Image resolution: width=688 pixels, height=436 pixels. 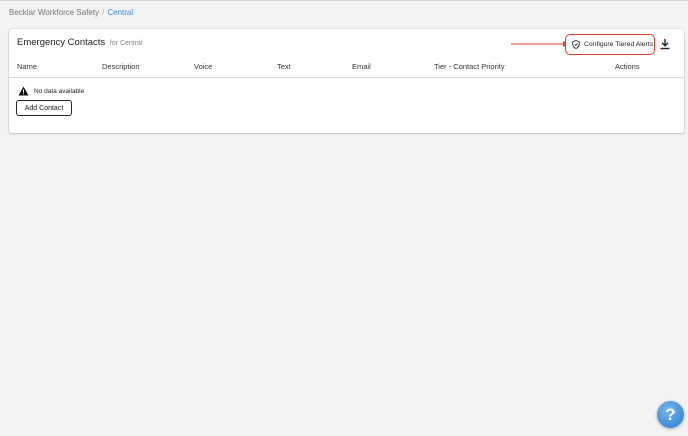 I want to click on column-header-description: Description, so click(x=121, y=66).